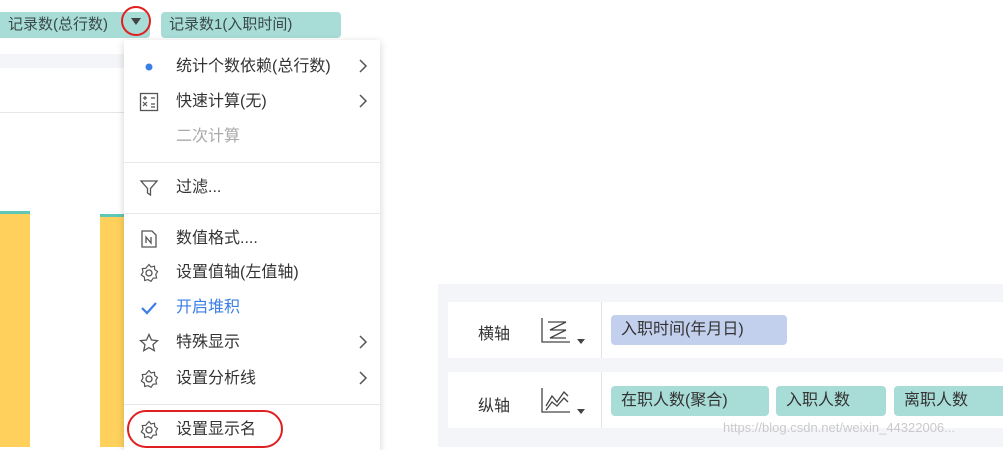 Image resolution: width=1003 pixels, height=450 pixels. What do you see at coordinates (149, 343) in the screenshot?
I see `star-icon` at bounding box center [149, 343].